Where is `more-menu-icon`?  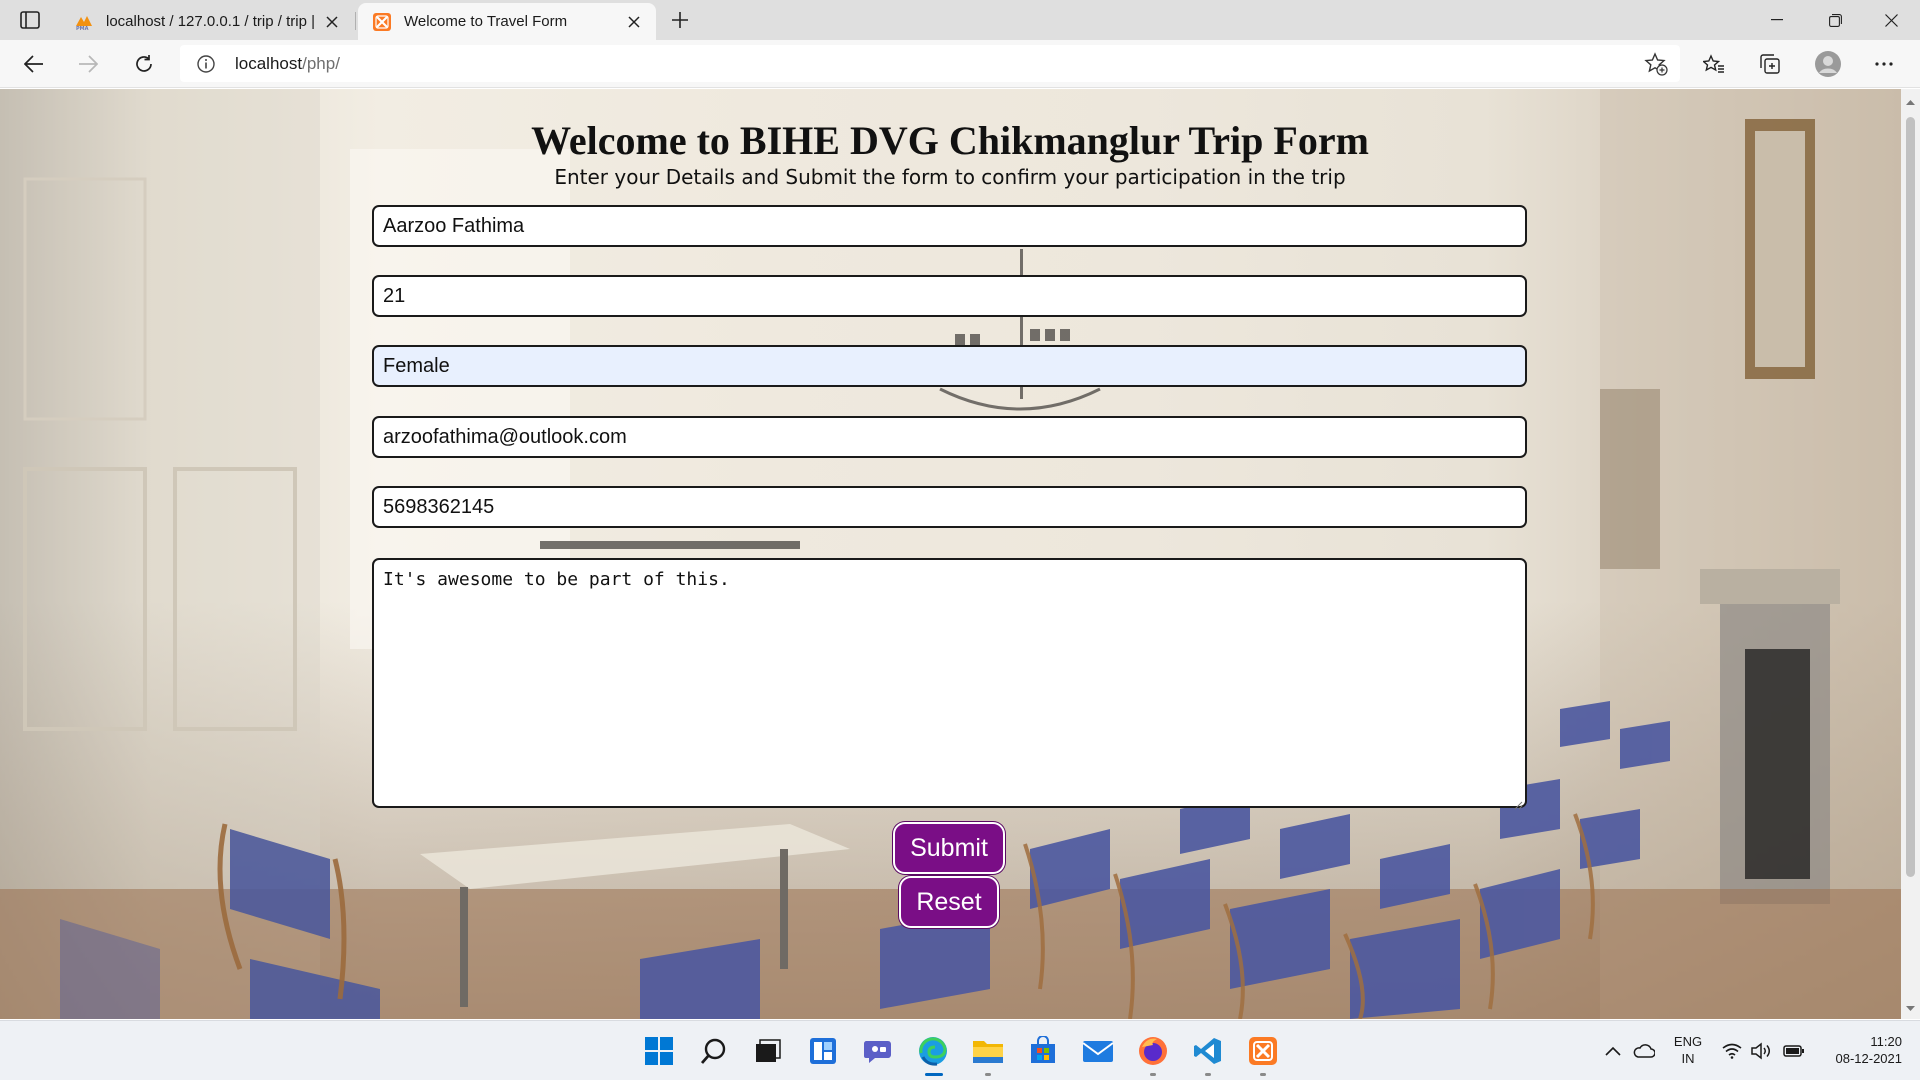 more-menu-icon is located at coordinates (1884, 64).